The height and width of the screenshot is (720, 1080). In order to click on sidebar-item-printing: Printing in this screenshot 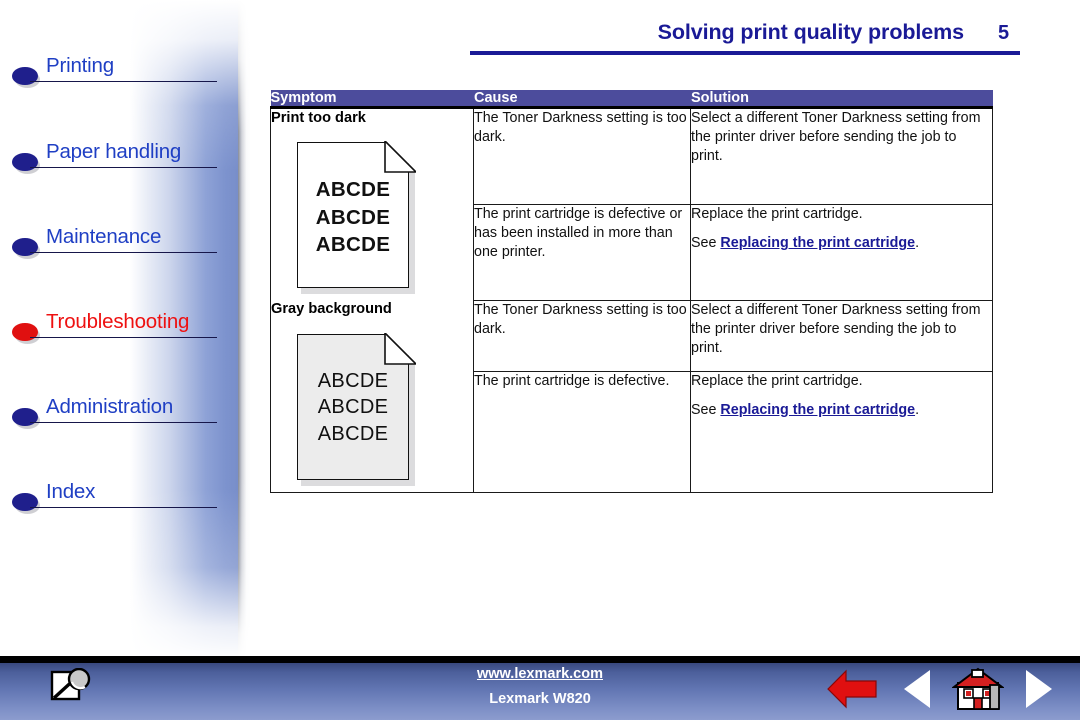, I will do `click(114, 71)`.